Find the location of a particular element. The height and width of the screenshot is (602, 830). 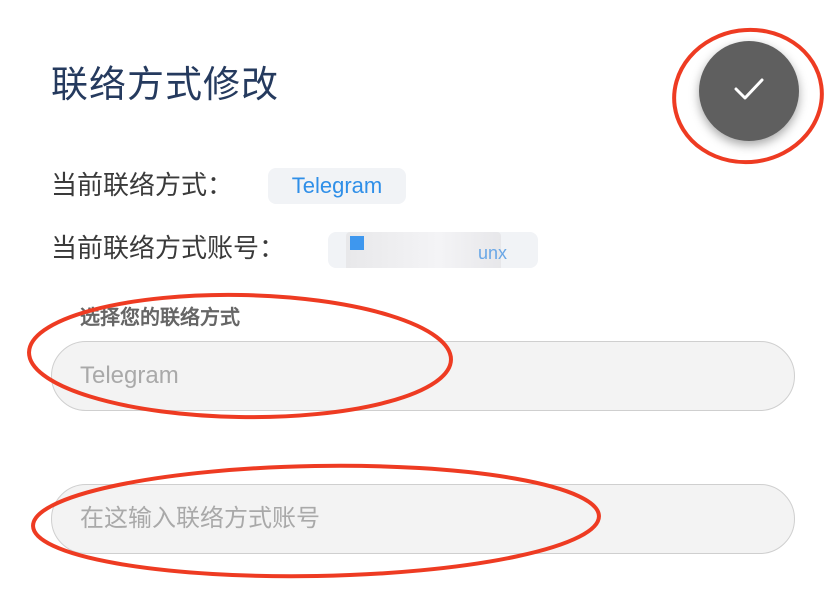

current-contact-type-label: 当前联络方式： is located at coordinates (142, 186).